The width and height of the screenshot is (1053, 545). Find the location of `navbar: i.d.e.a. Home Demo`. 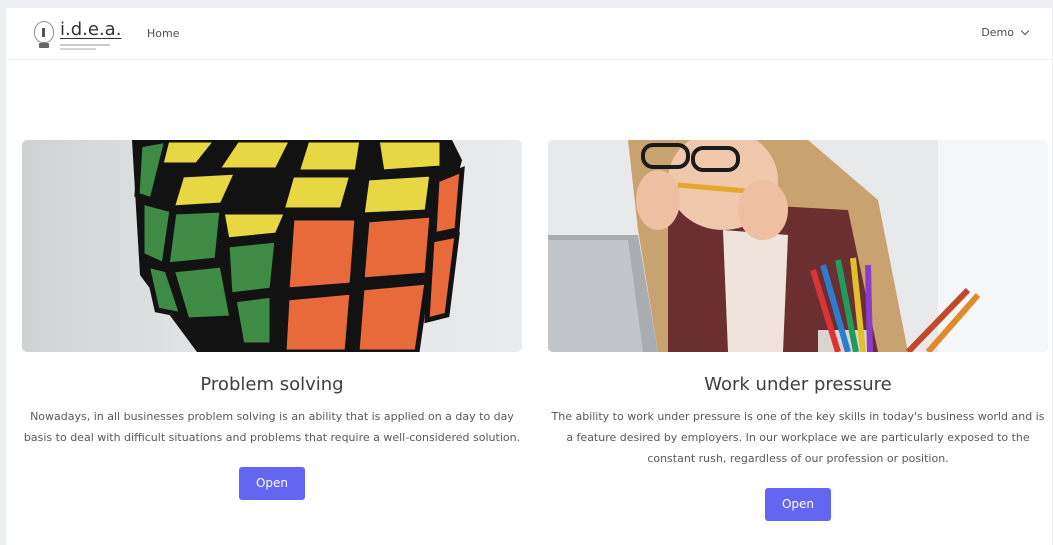

navbar: i.d.e.a. Home Demo is located at coordinates (529, 34).